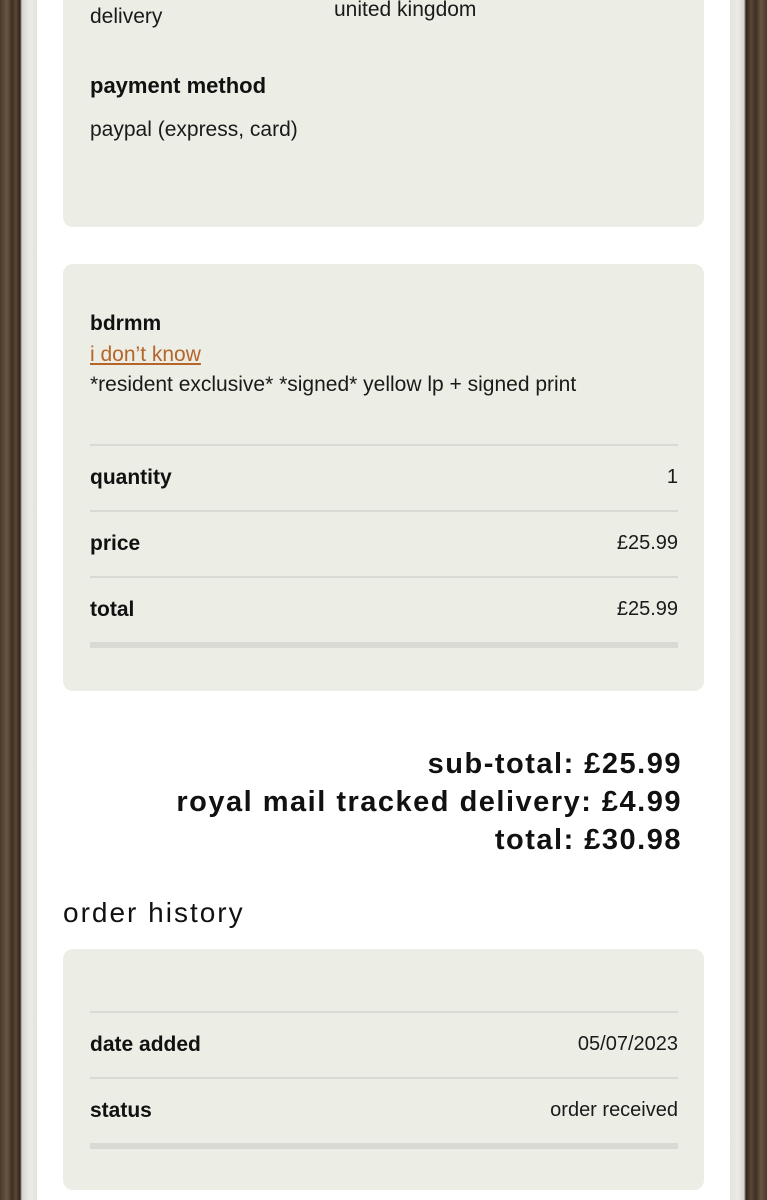 The width and height of the screenshot is (767, 1200). I want to click on row-label: quantity, so click(131, 477).